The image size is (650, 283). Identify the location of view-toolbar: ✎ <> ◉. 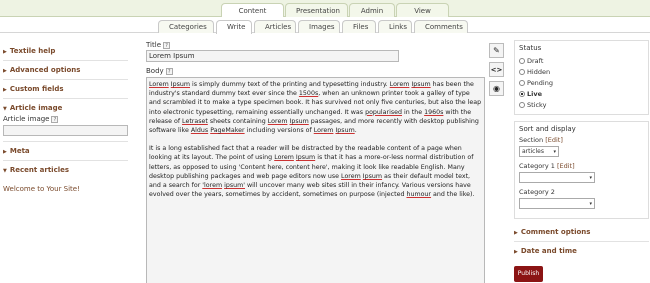
(496, 71).